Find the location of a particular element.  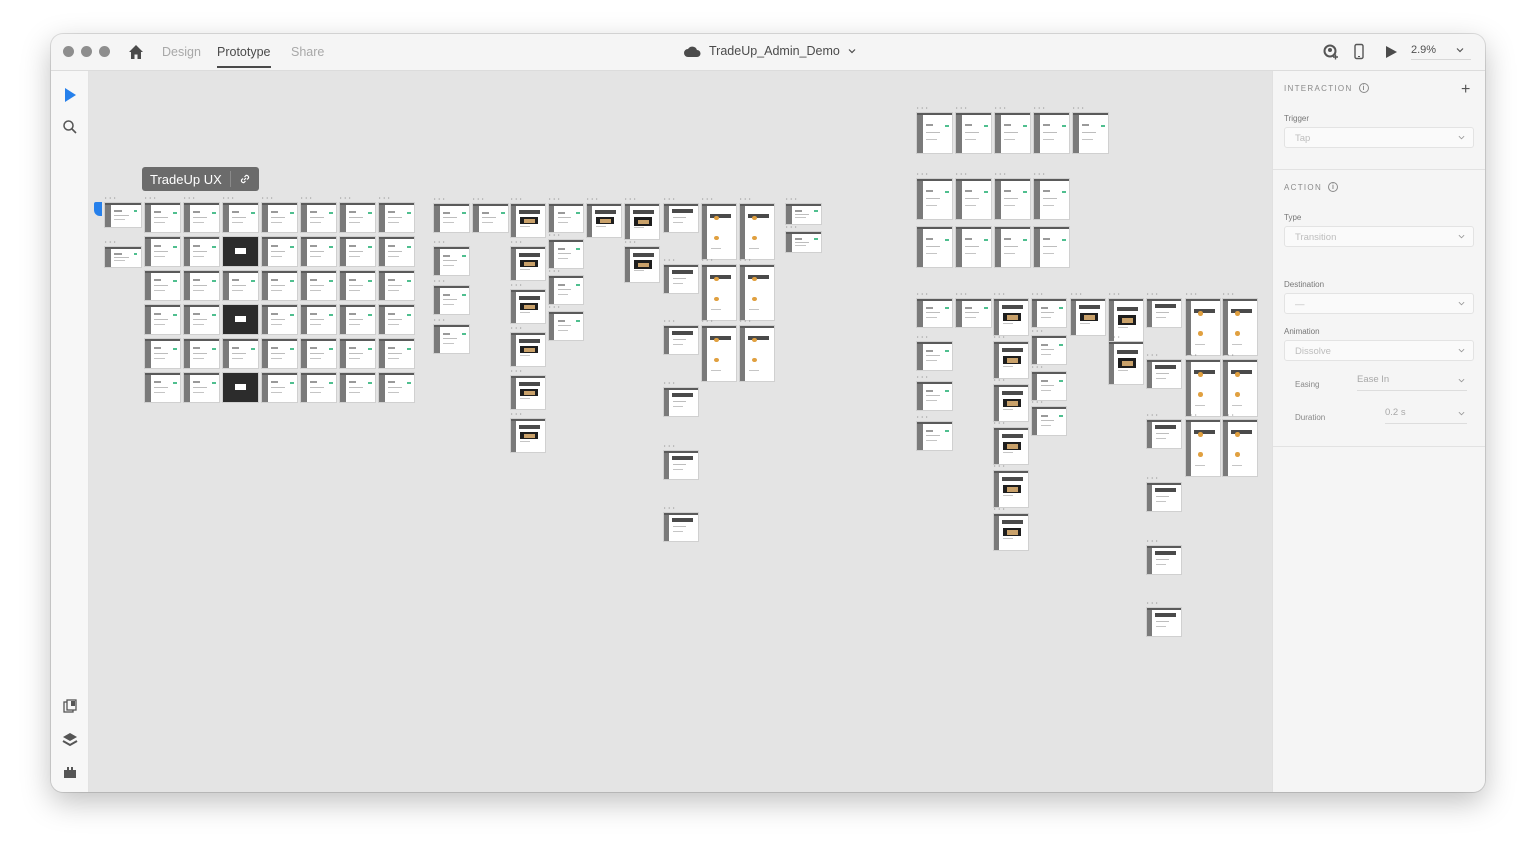

play-icon is located at coordinates (1391, 52).